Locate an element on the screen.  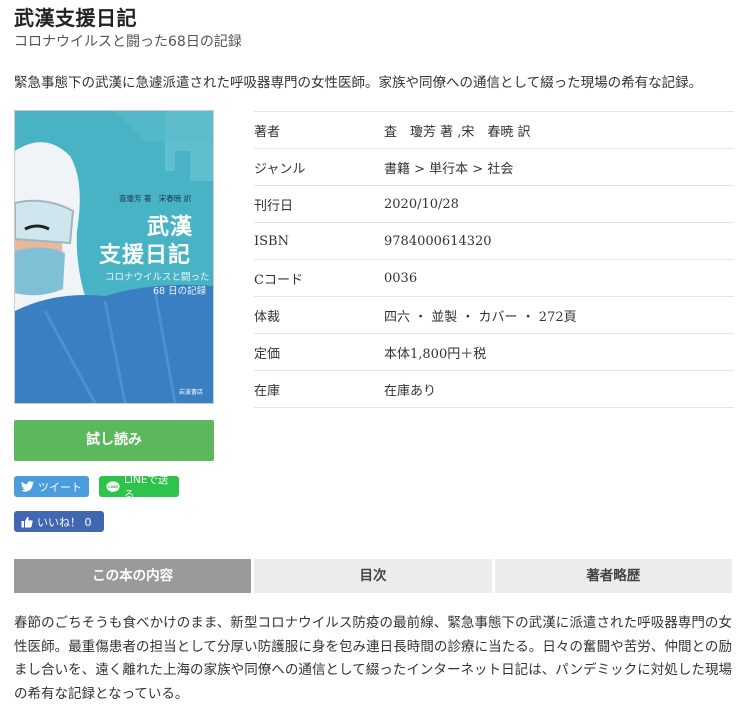
detail-row-genre: ジャンル 書籍 > 単行本 > 社会 is located at coordinates (494, 166).